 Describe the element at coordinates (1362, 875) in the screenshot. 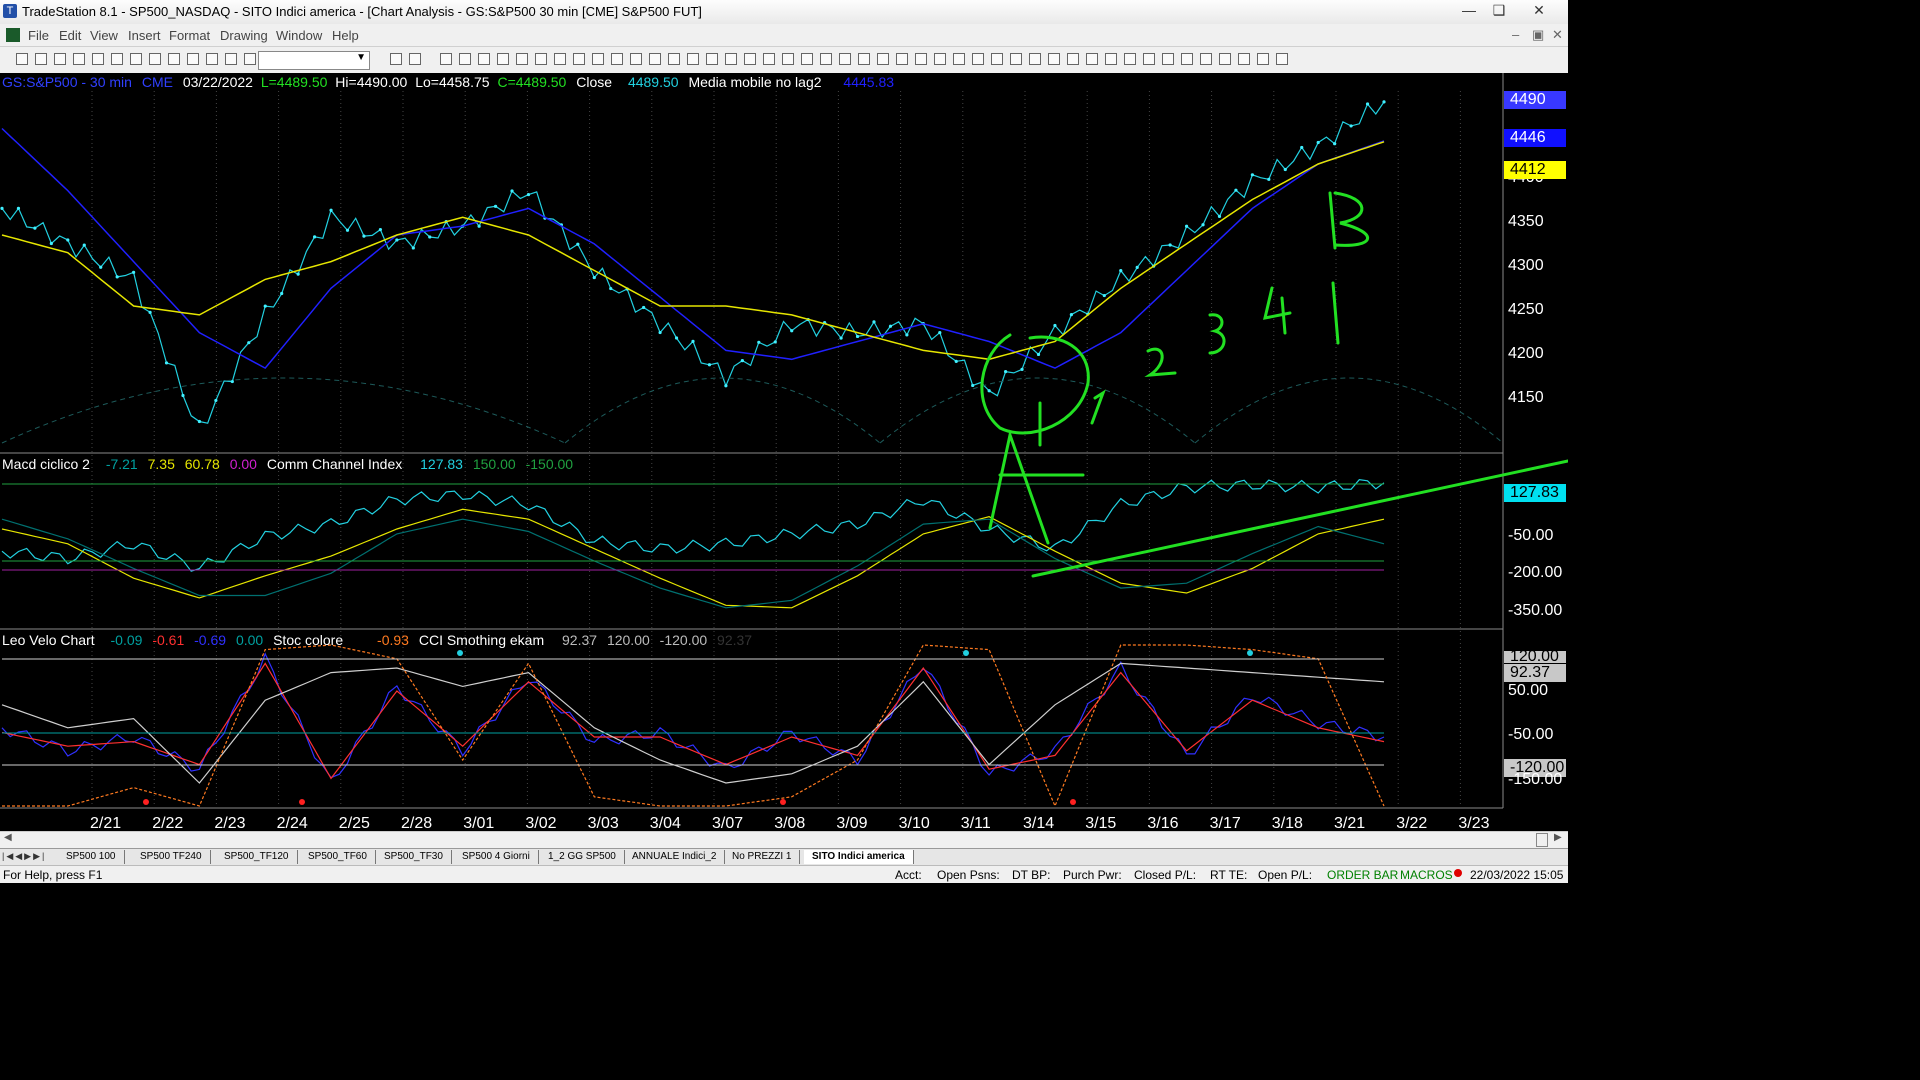

I see `order-bar-status: ORDER BAR` at that location.